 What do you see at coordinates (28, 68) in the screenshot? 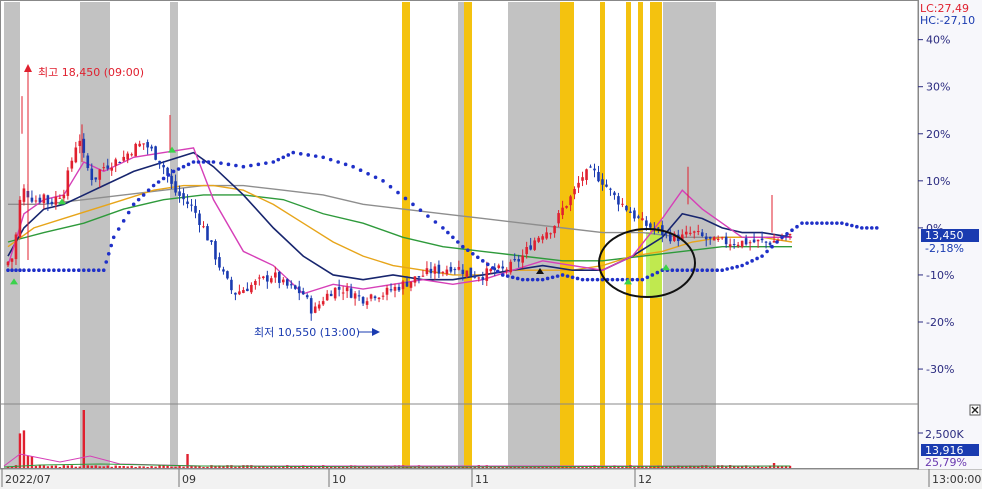
I see `high-arrow-icon` at bounding box center [28, 68].